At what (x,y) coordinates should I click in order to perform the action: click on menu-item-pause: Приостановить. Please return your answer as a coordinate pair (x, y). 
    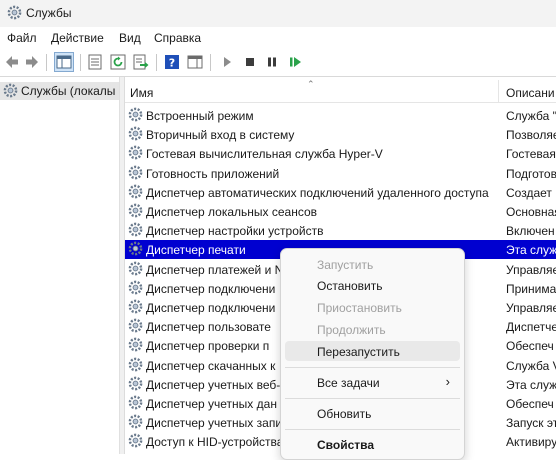
    Looking at the image, I should click on (372, 307).